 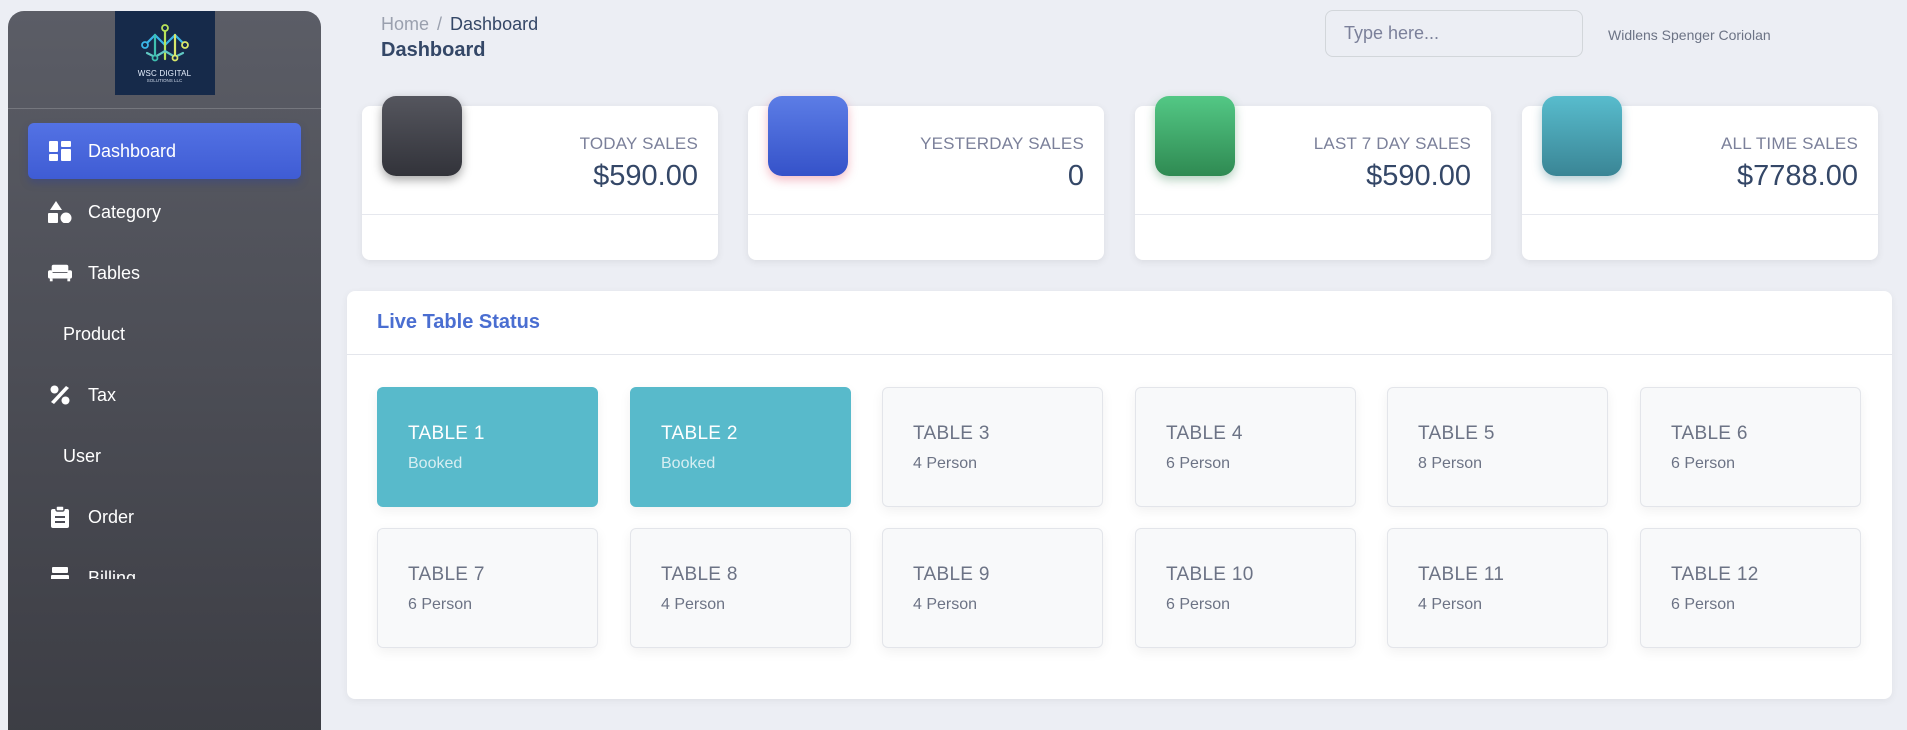 What do you see at coordinates (992, 588) in the screenshot?
I see `table-card-9: TABLE 9 4 Person` at bounding box center [992, 588].